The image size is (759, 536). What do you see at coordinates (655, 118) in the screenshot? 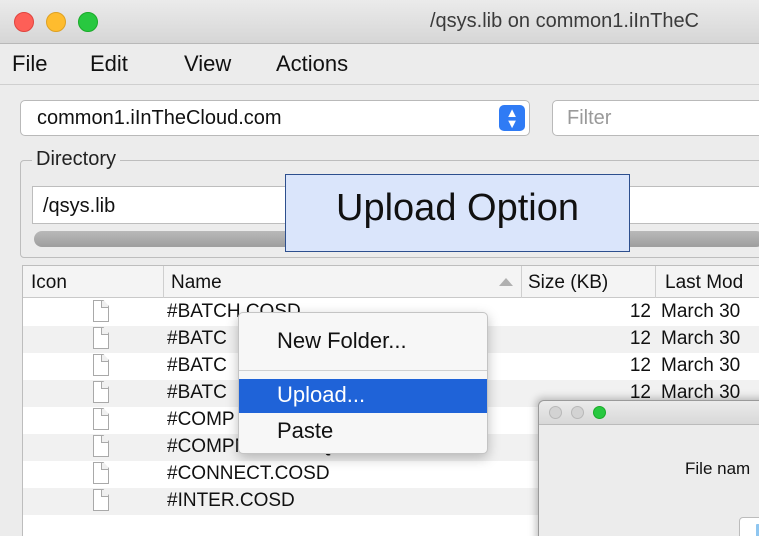
I see `filter-input: Filter` at bounding box center [655, 118].